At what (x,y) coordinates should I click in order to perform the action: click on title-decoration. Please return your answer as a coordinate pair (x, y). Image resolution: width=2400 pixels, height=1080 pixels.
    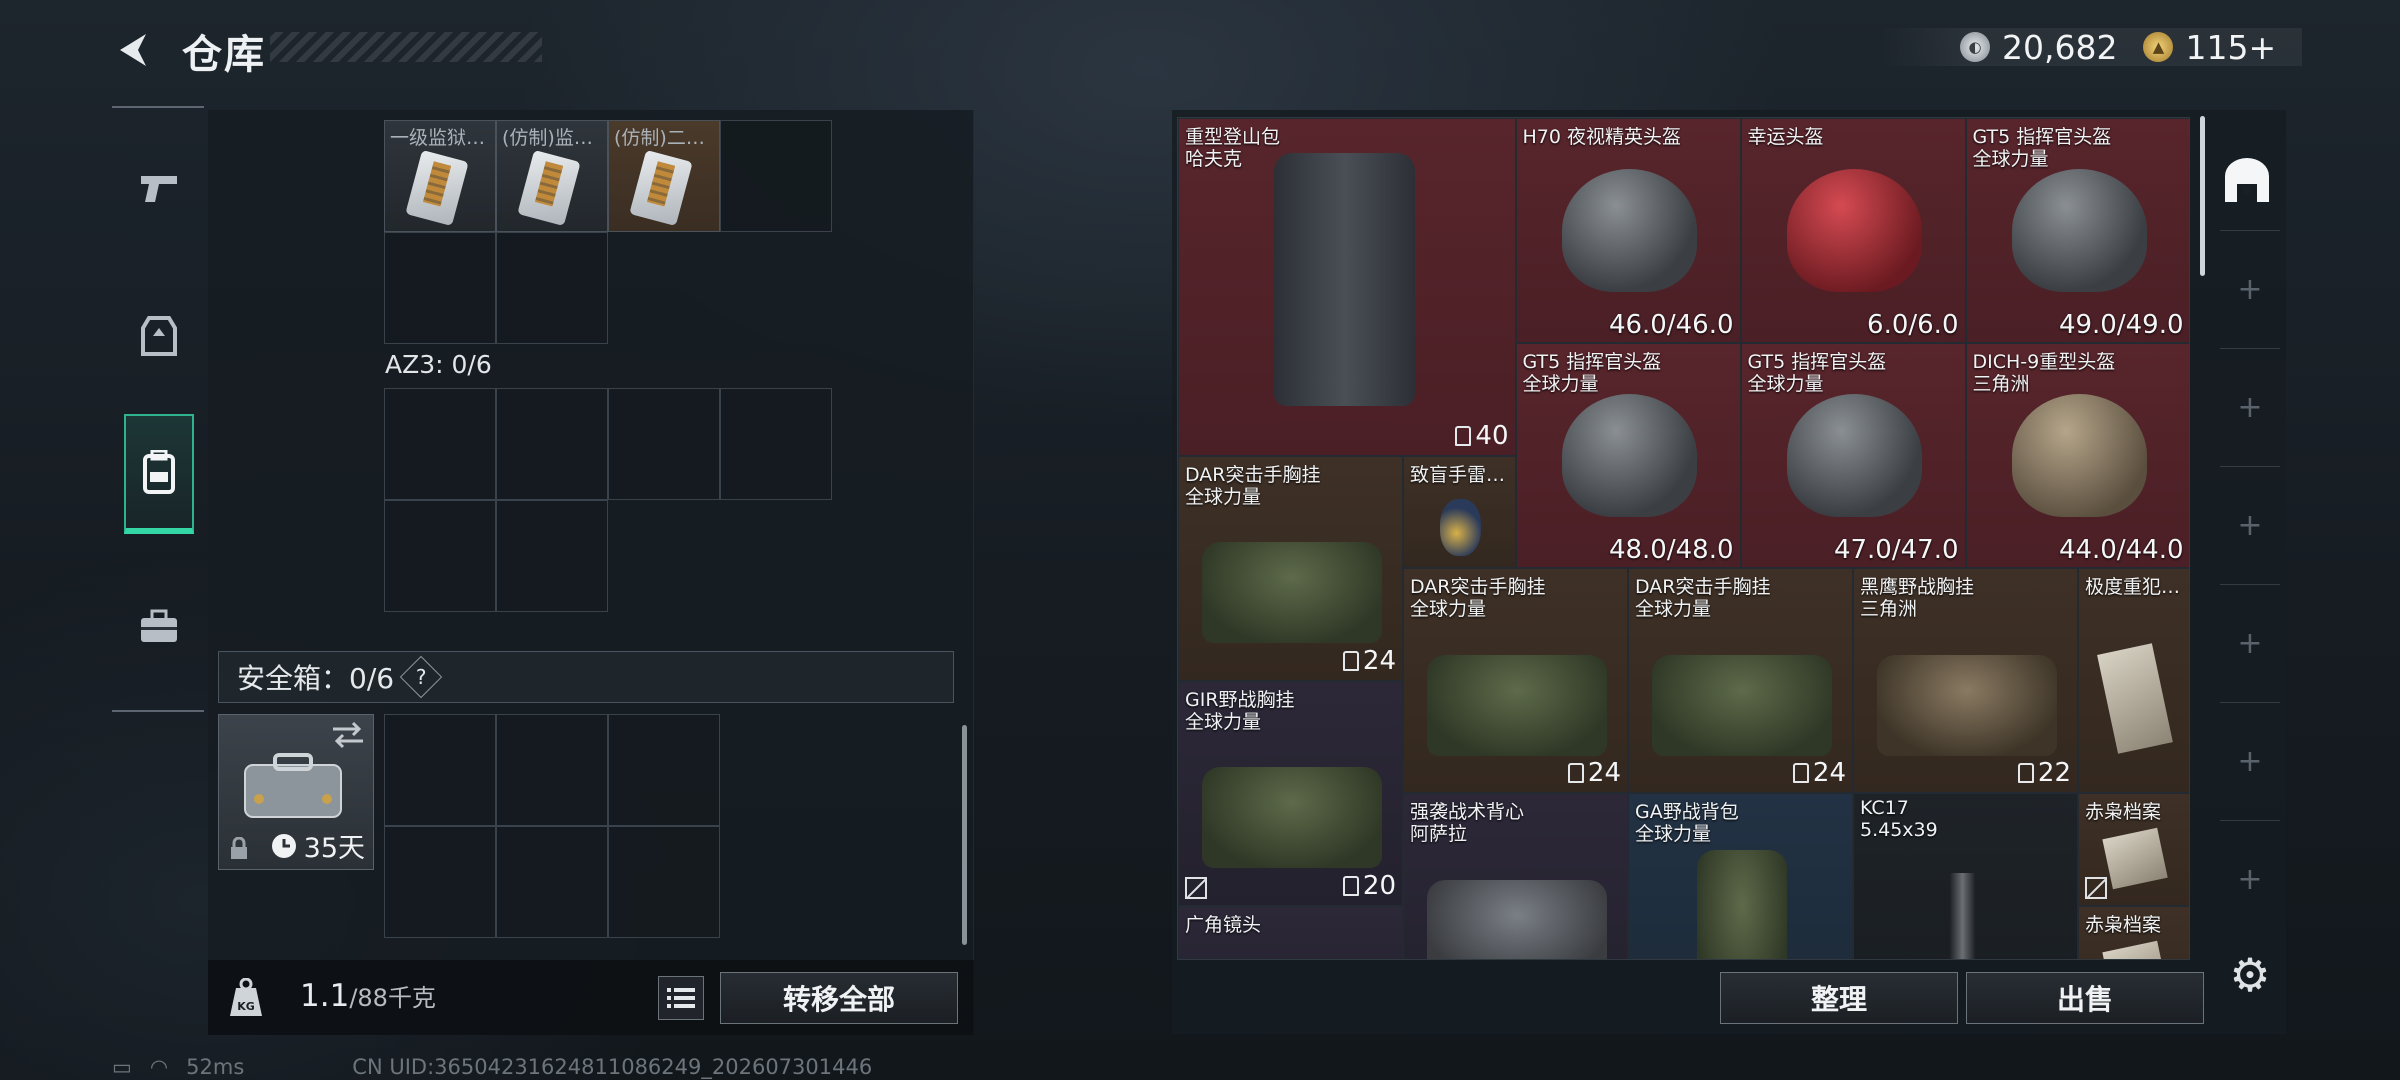
    Looking at the image, I should click on (406, 47).